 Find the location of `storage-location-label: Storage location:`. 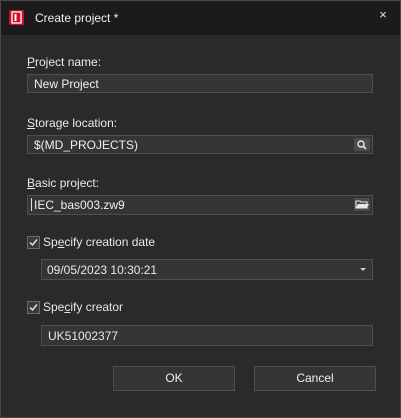

storage-location-label: Storage location: is located at coordinates (72, 123).